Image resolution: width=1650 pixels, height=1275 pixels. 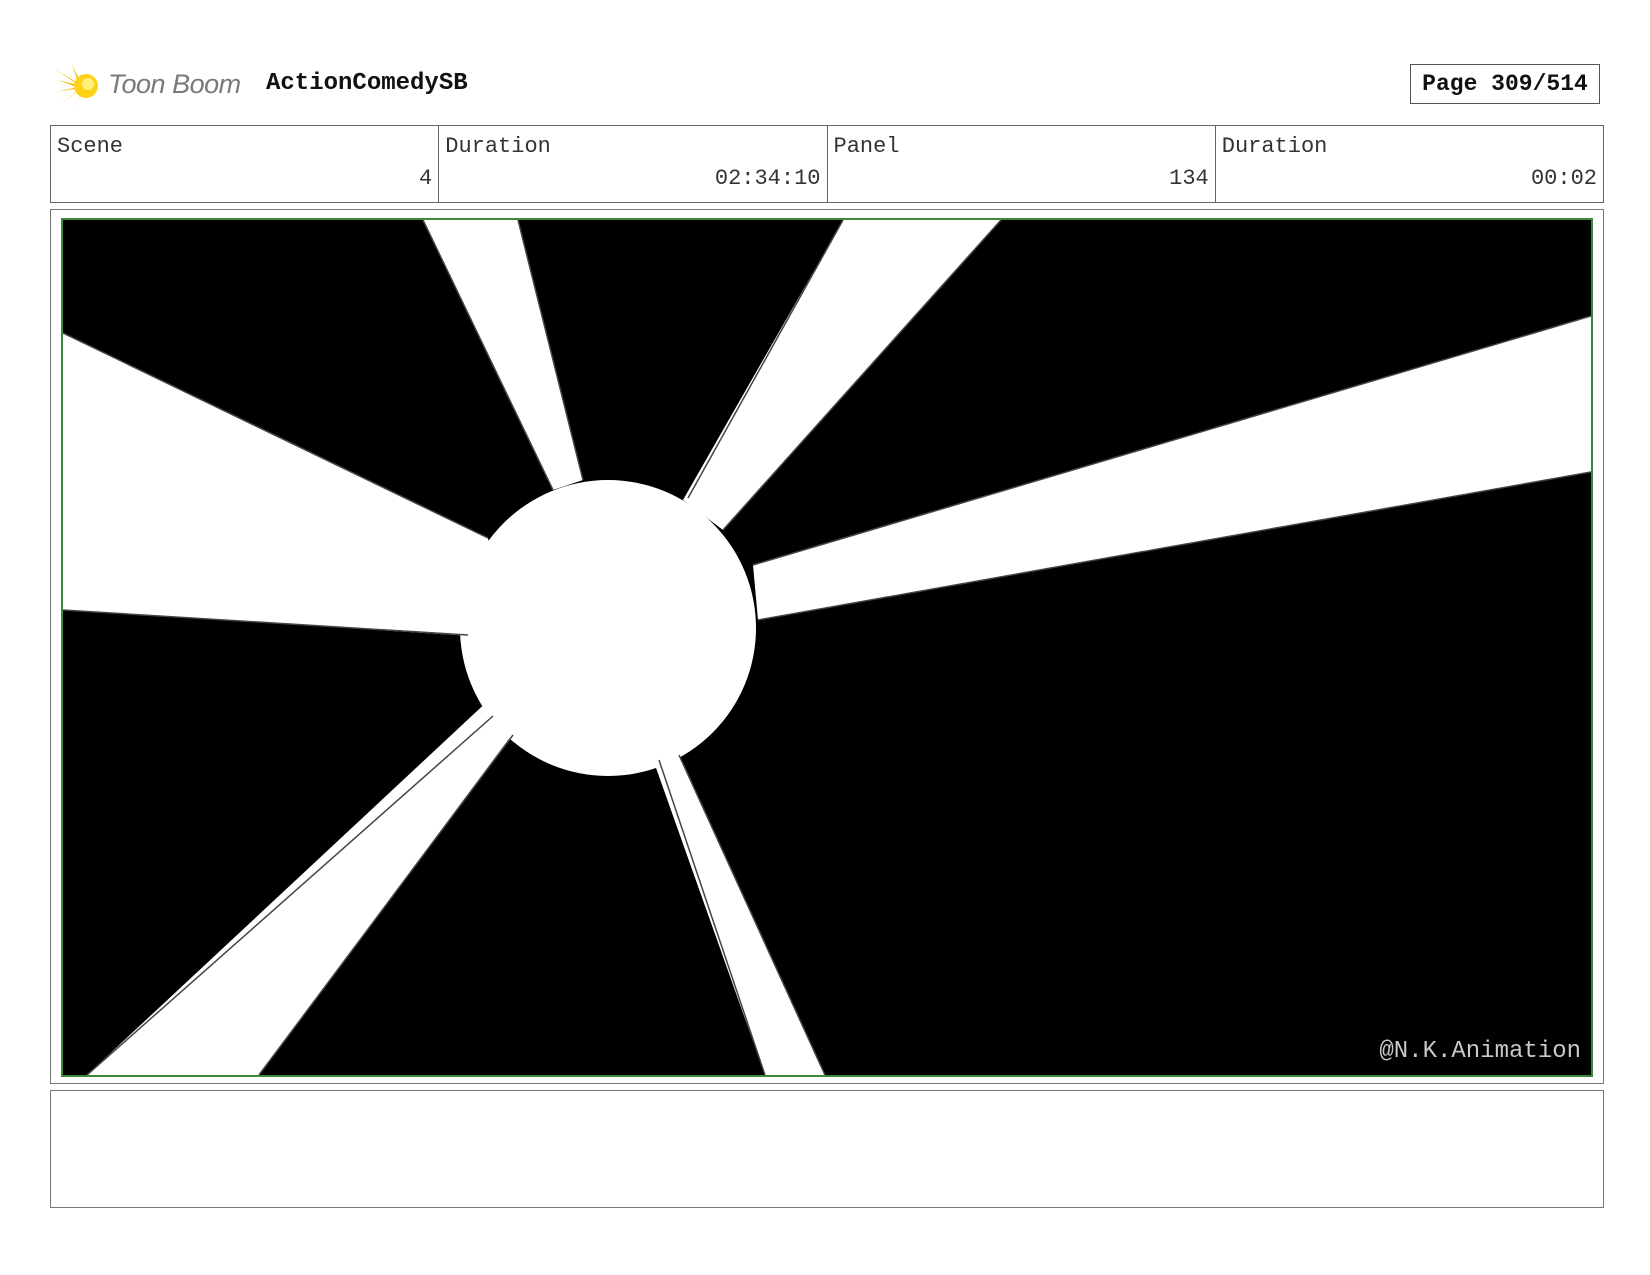 I want to click on panel-duration-label: Duration, so click(x=1274, y=146).